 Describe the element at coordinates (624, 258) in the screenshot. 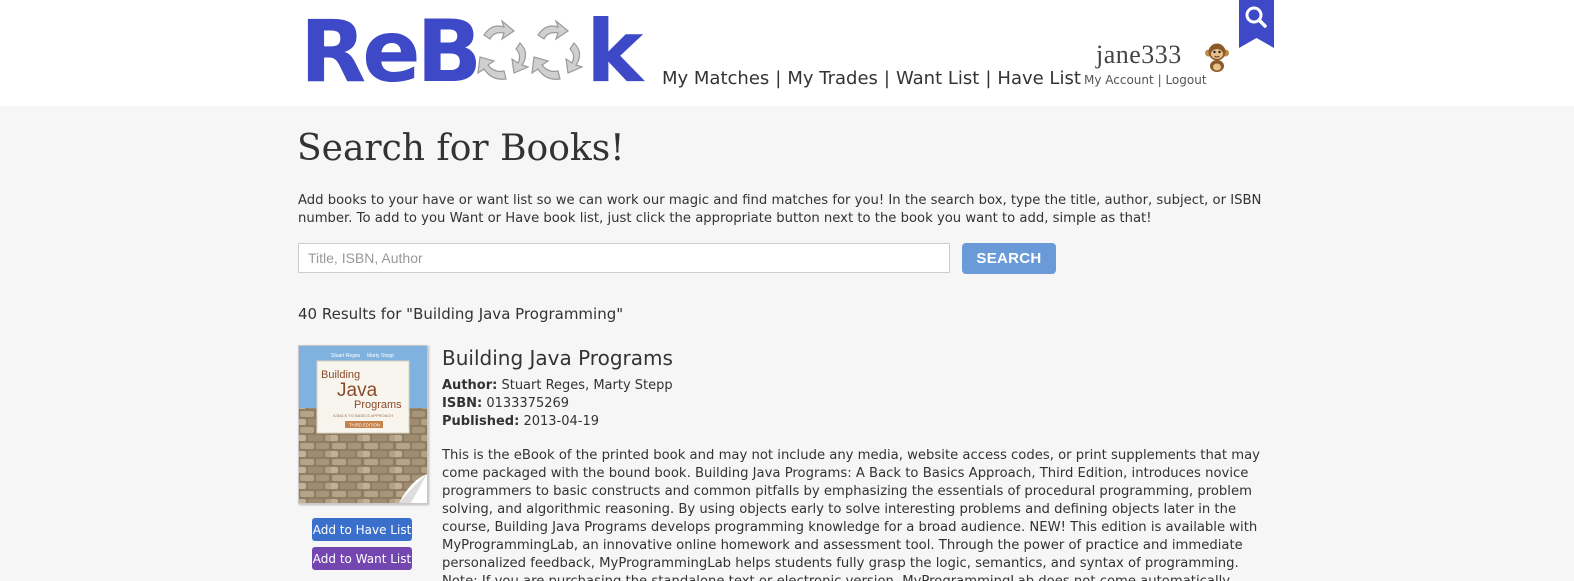

I see `search-input` at that location.